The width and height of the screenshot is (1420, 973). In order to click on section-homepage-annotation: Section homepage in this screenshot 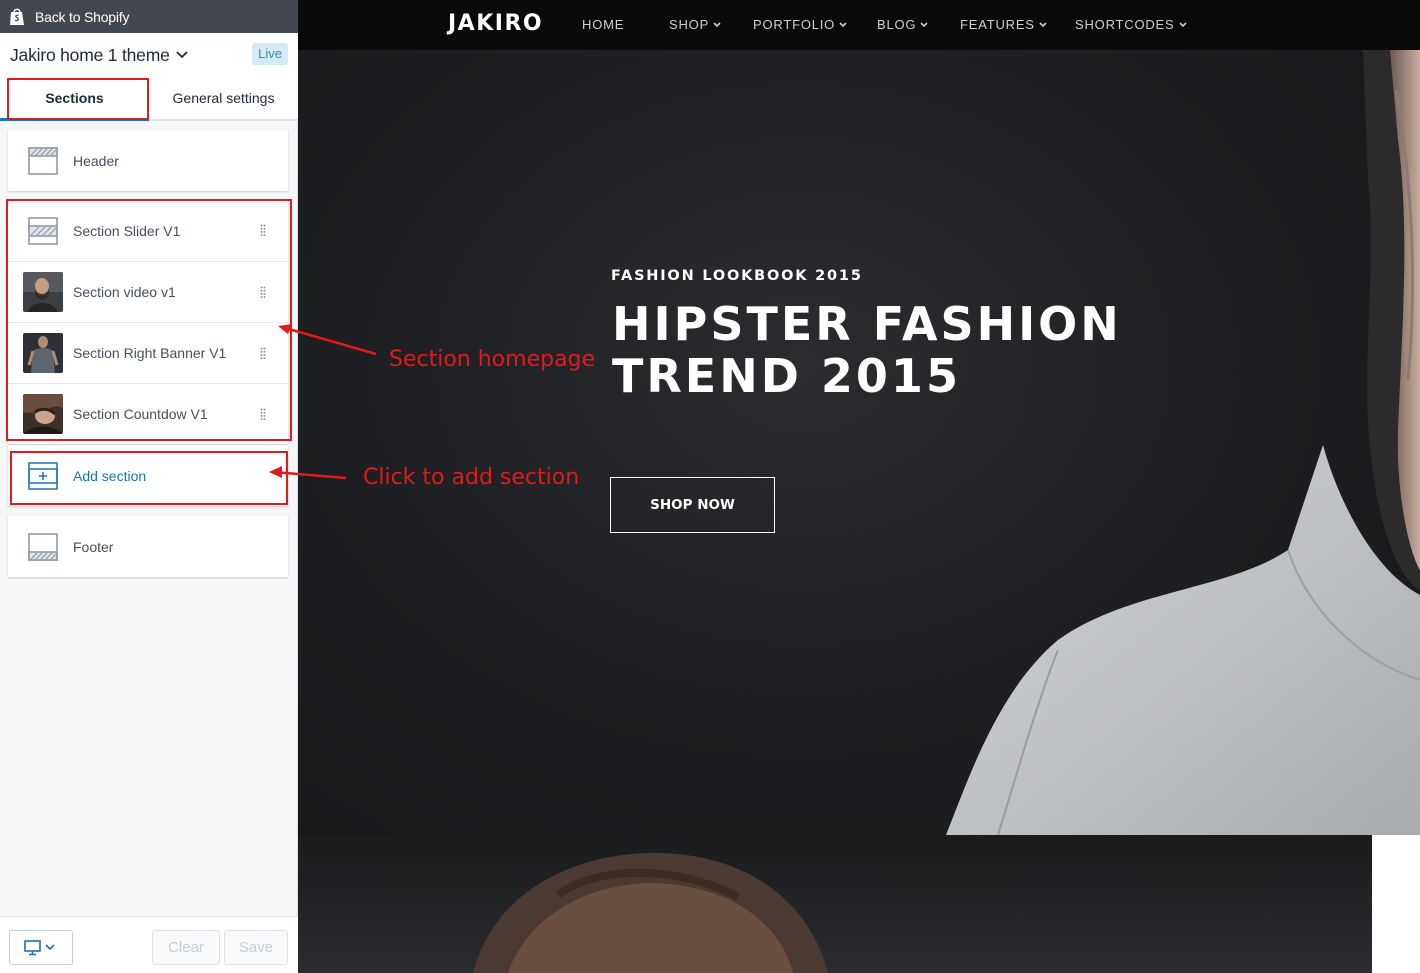, I will do `click(492, 359)`.